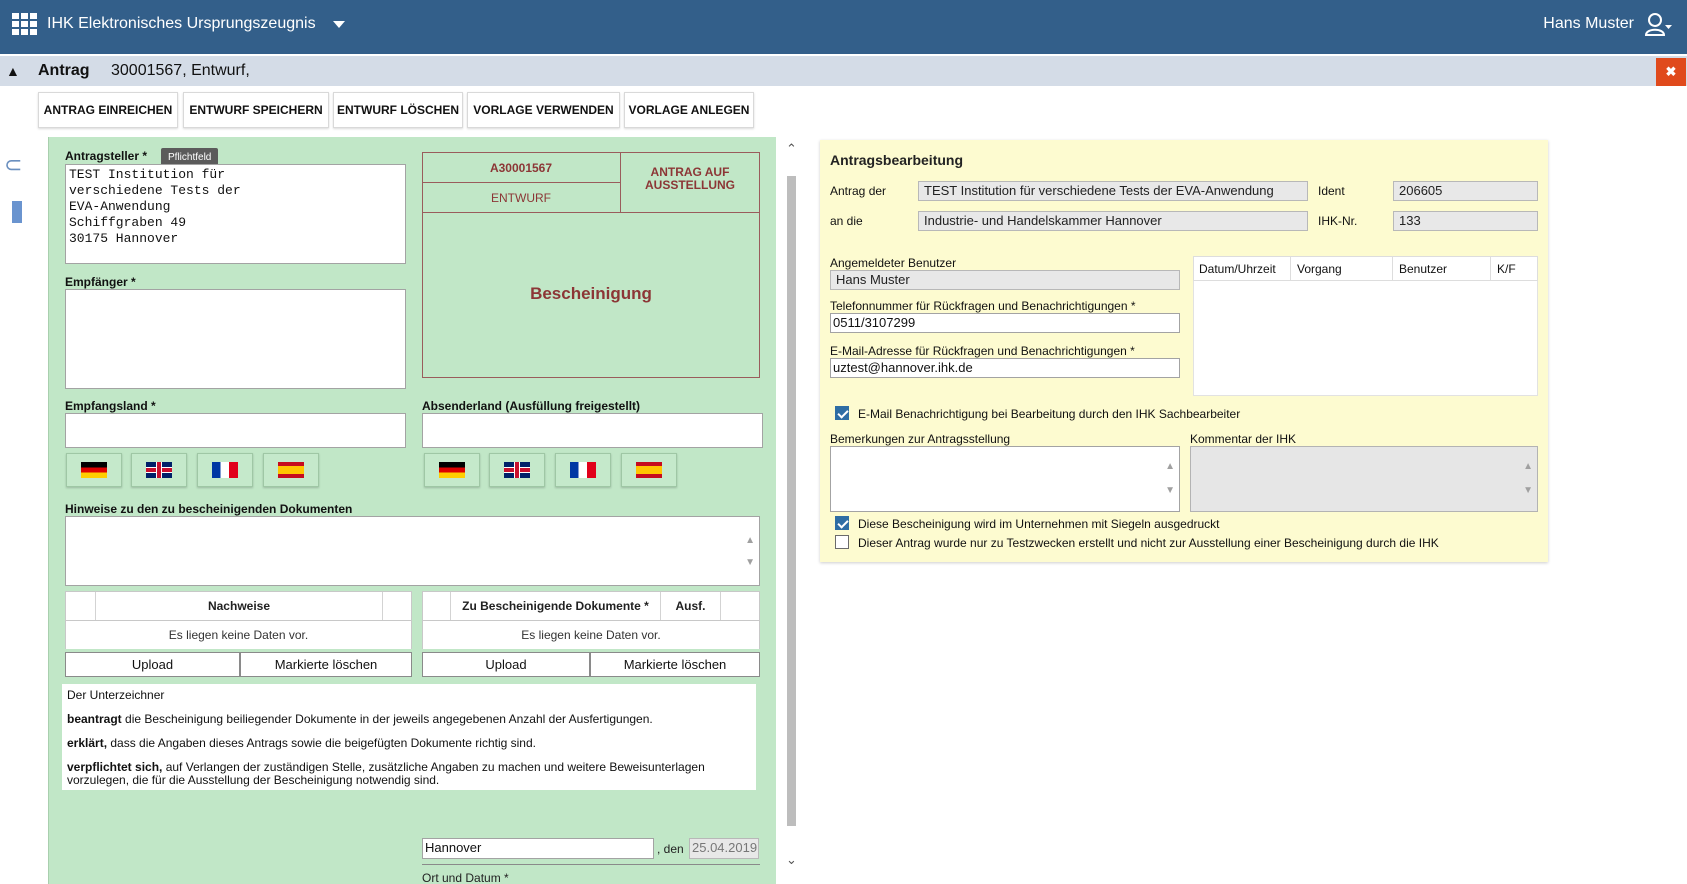 The width and height of the screenshot is (1687, 884). What do you see at coordinates (108, 110) in the screenshot?
I see `submit-application-button: ANTRAG EINREICHEN` at bounding box center [108, 110].